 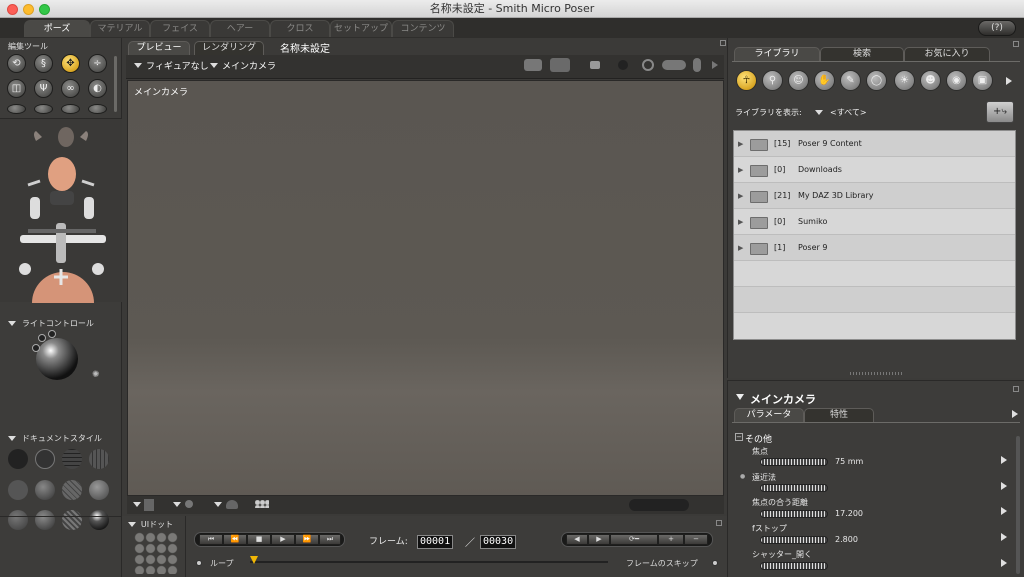 What do you see at coordinates (715, 65) in the screenshot?
I see `toolbar-more-icon` at bounding box center [715, 65].